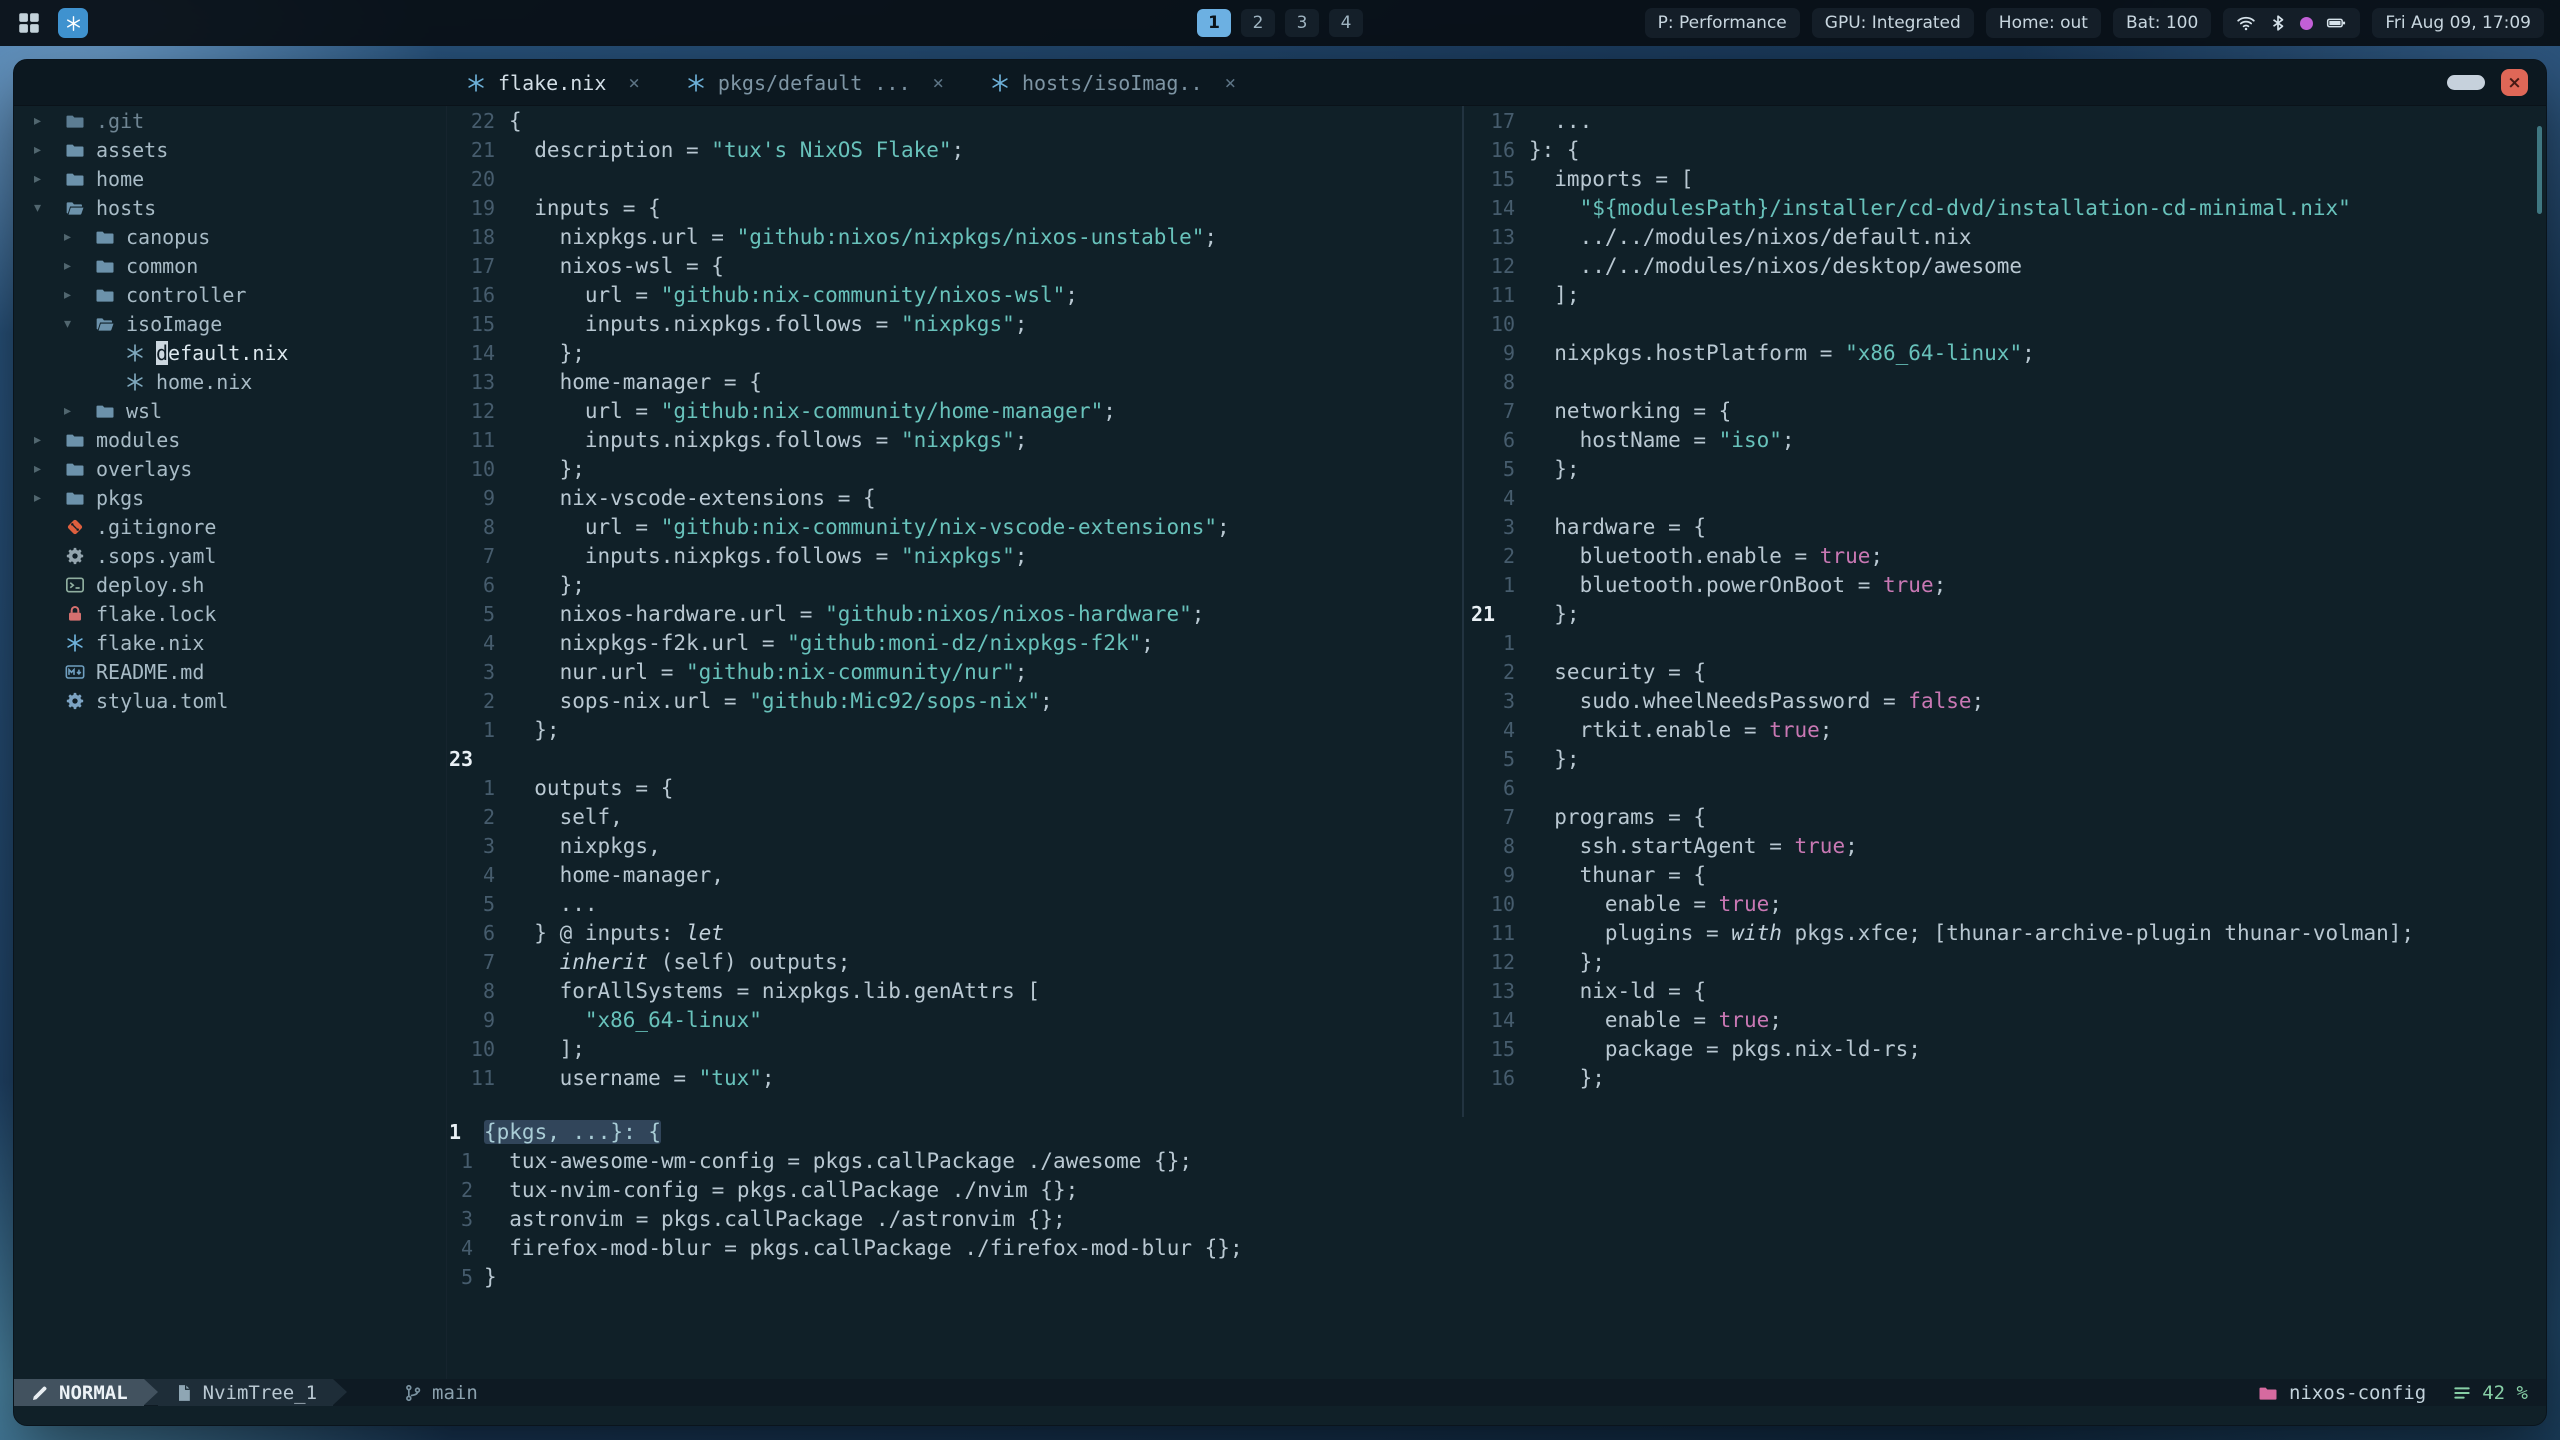  What do you see at coordinates (230, 584) in the screenshot?
I see `tree-item-deploy-sh: deploy.sh` at bounding box center [230, 584].